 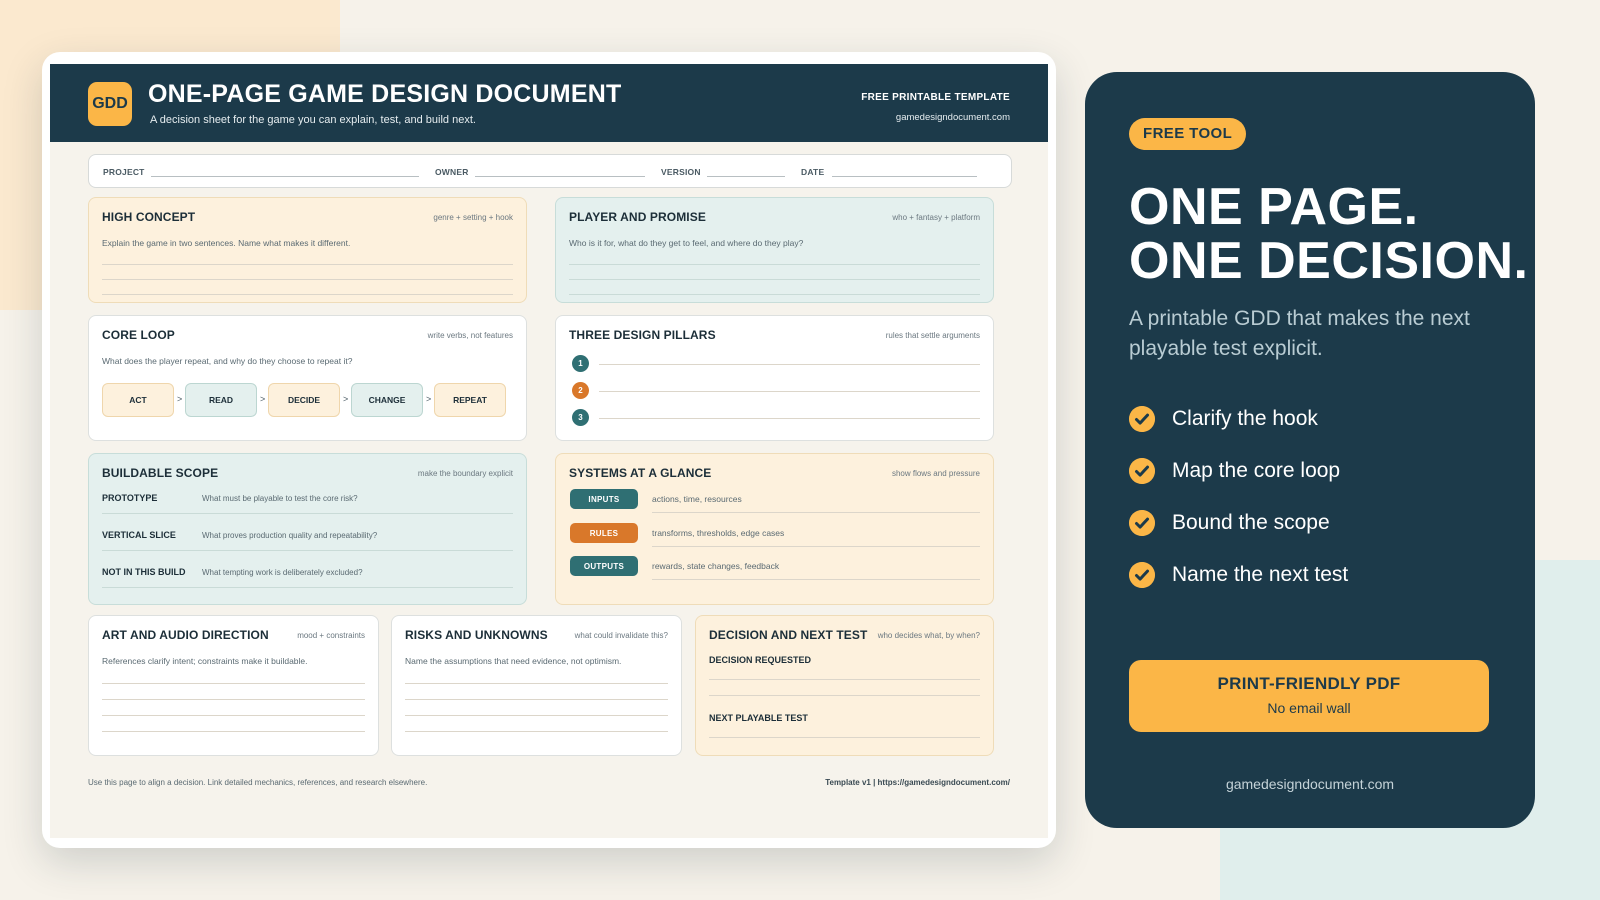 What do you see at coordinates (221, 400) in the screenshot?
I see `loop-step-read: READ` at bounding box center [221, 400].